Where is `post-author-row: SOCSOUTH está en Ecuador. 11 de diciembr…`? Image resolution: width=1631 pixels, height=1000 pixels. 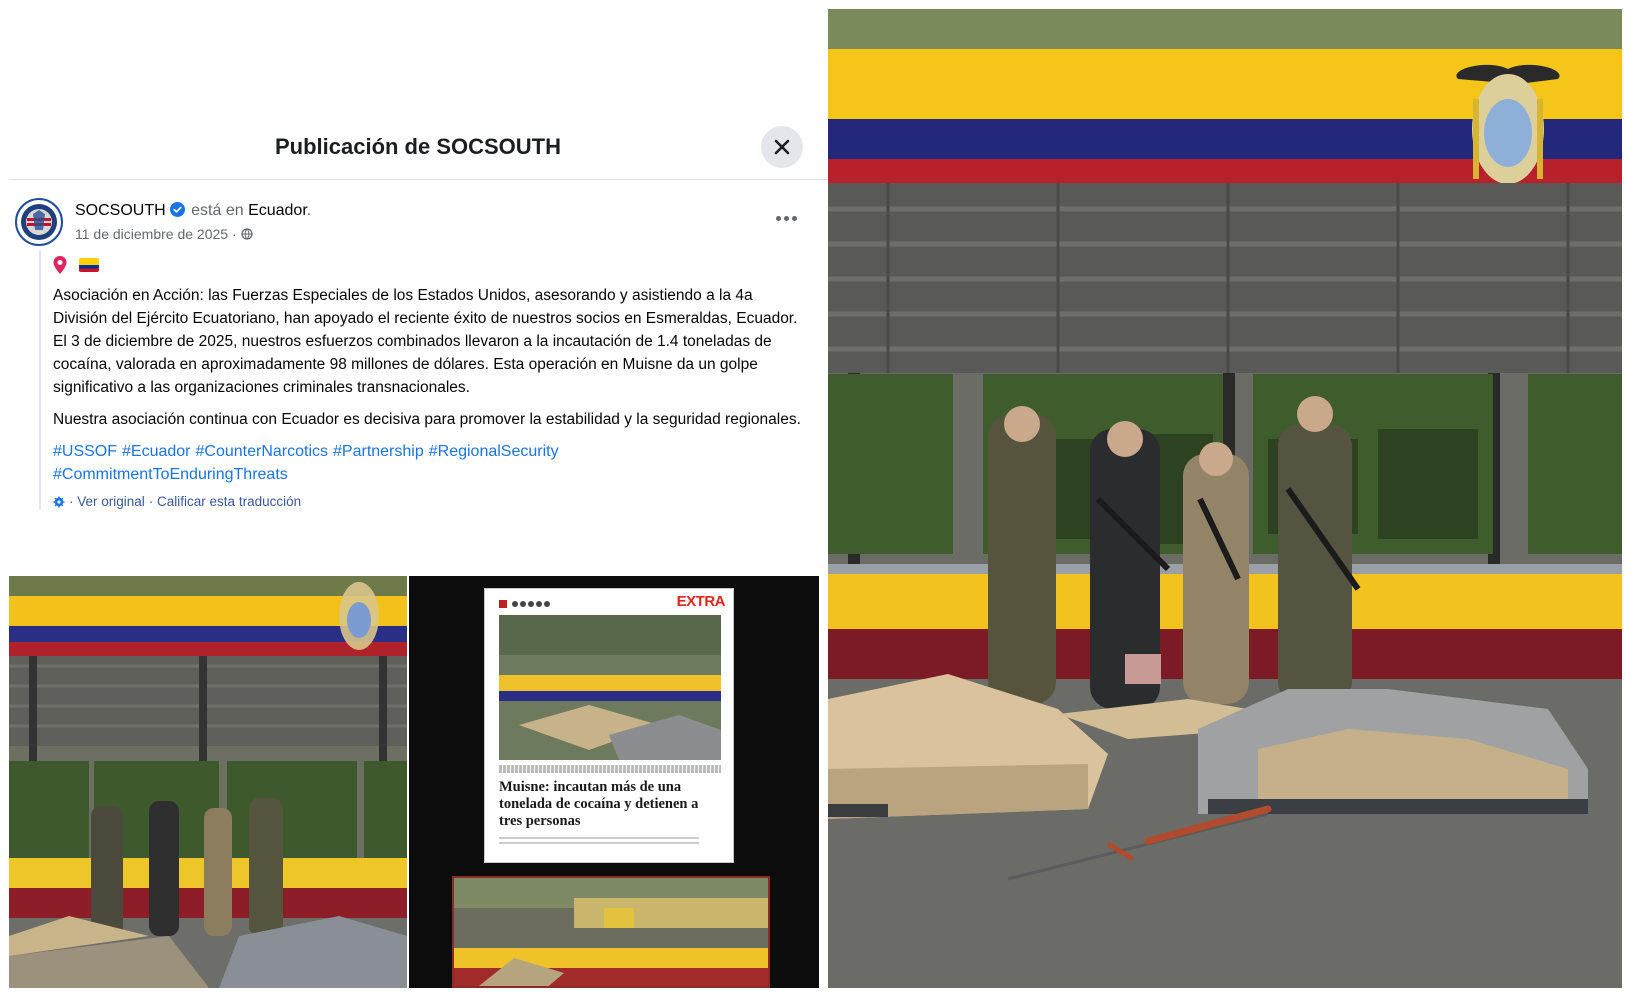
post-author-row: SOCSOUTH está en Ecuador. 11 de diciembr… is located at coordinates (415, 223).